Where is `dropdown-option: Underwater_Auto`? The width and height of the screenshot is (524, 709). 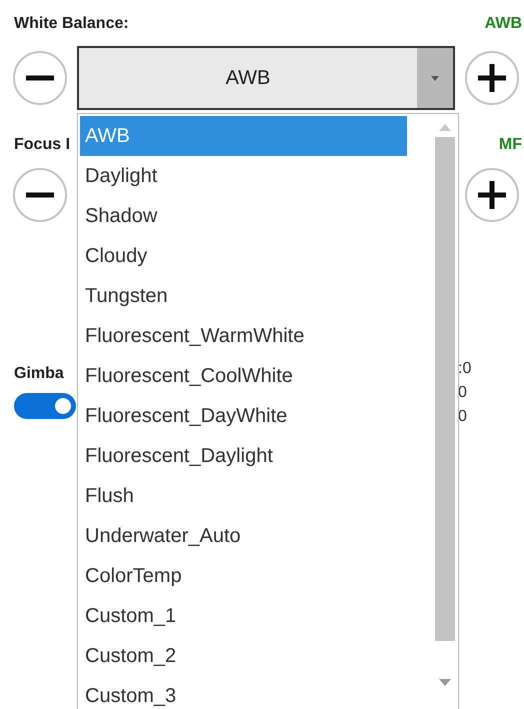
dropdown-option: Underwater_Auto is located at coordinates (257, 536).